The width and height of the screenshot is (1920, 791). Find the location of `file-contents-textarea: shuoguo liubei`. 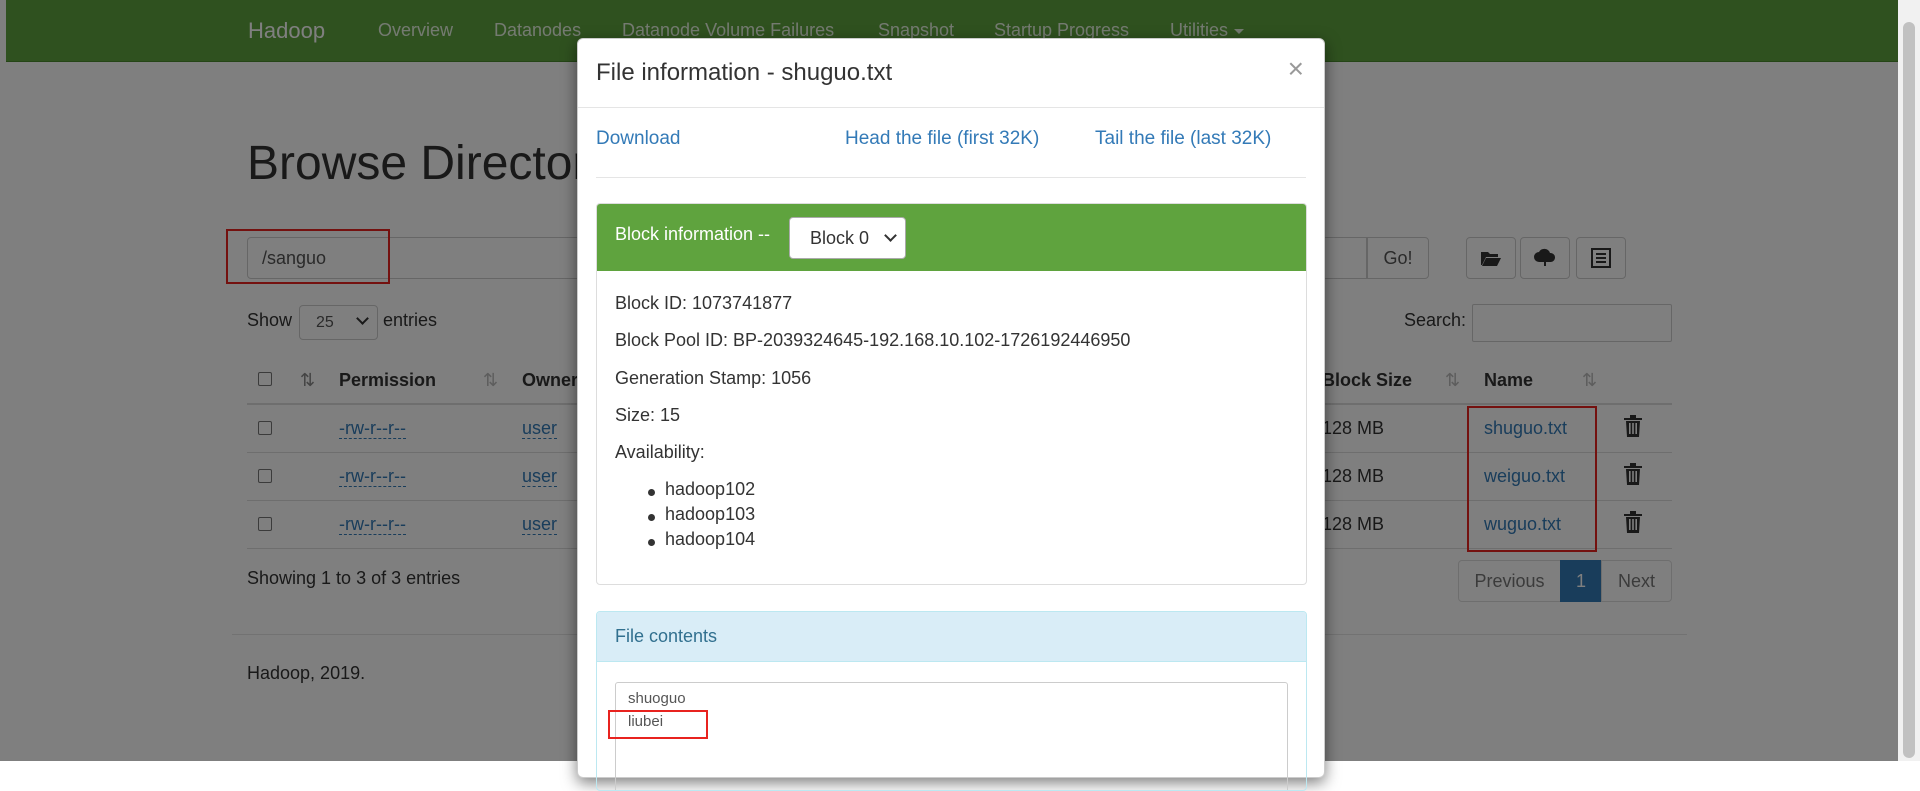

file-contents-textarea: shuoguo liubei is located at coordinates (951, 736).